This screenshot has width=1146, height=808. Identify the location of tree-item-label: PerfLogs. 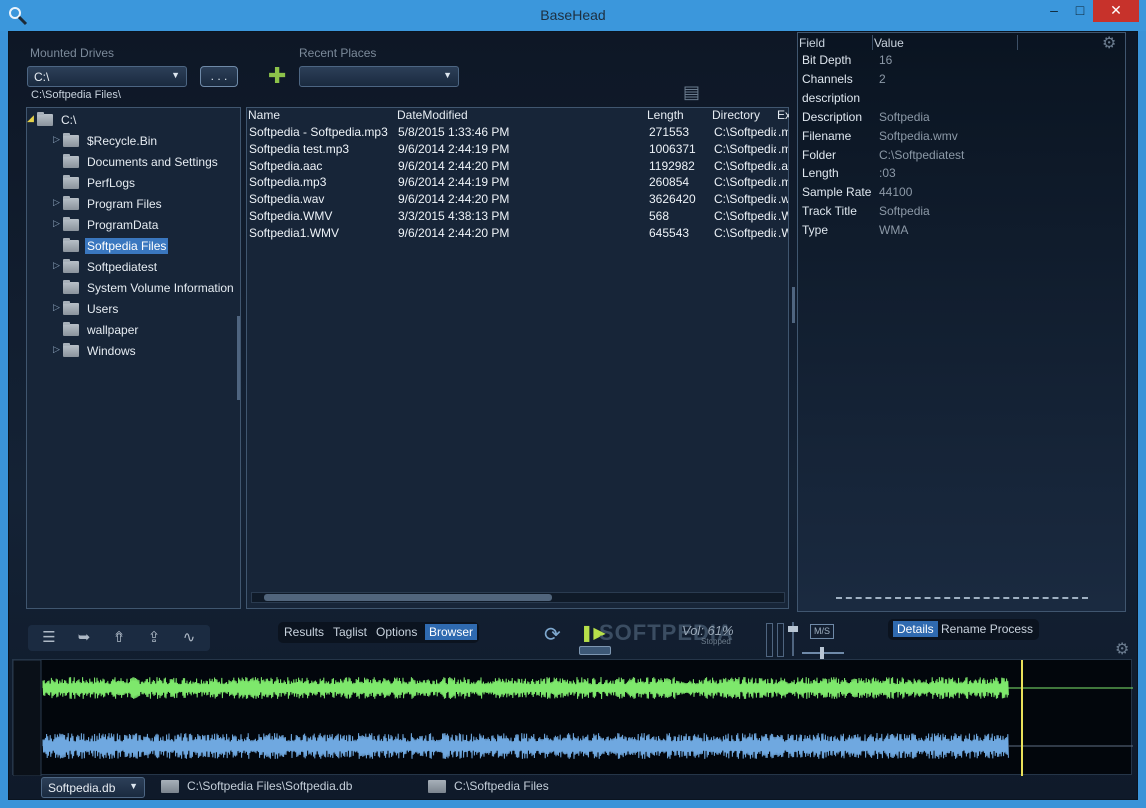
(111, 183).